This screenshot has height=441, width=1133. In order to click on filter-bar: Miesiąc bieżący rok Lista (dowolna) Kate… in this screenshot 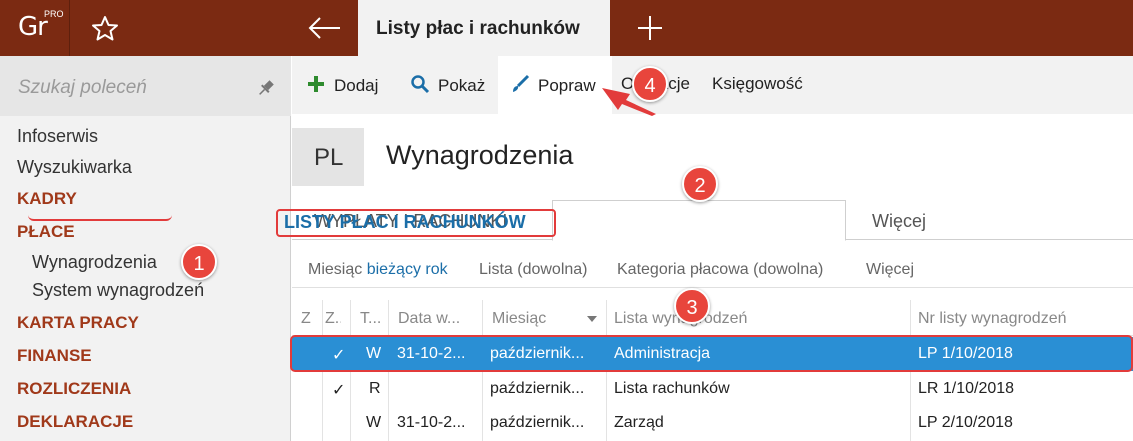, I will do `click(712, 270)`.